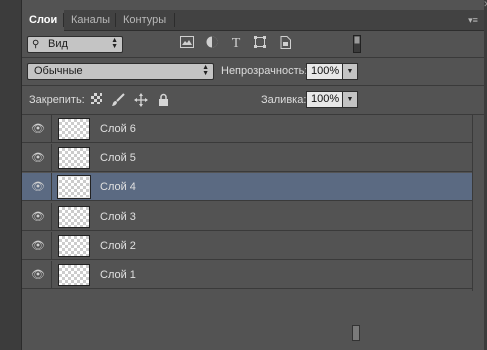 The image size is (487, 350). What do you see at coordinates (36, 44) in the screenshot?
I see `search-icon: ⚲` at bounding box center [36, 44].